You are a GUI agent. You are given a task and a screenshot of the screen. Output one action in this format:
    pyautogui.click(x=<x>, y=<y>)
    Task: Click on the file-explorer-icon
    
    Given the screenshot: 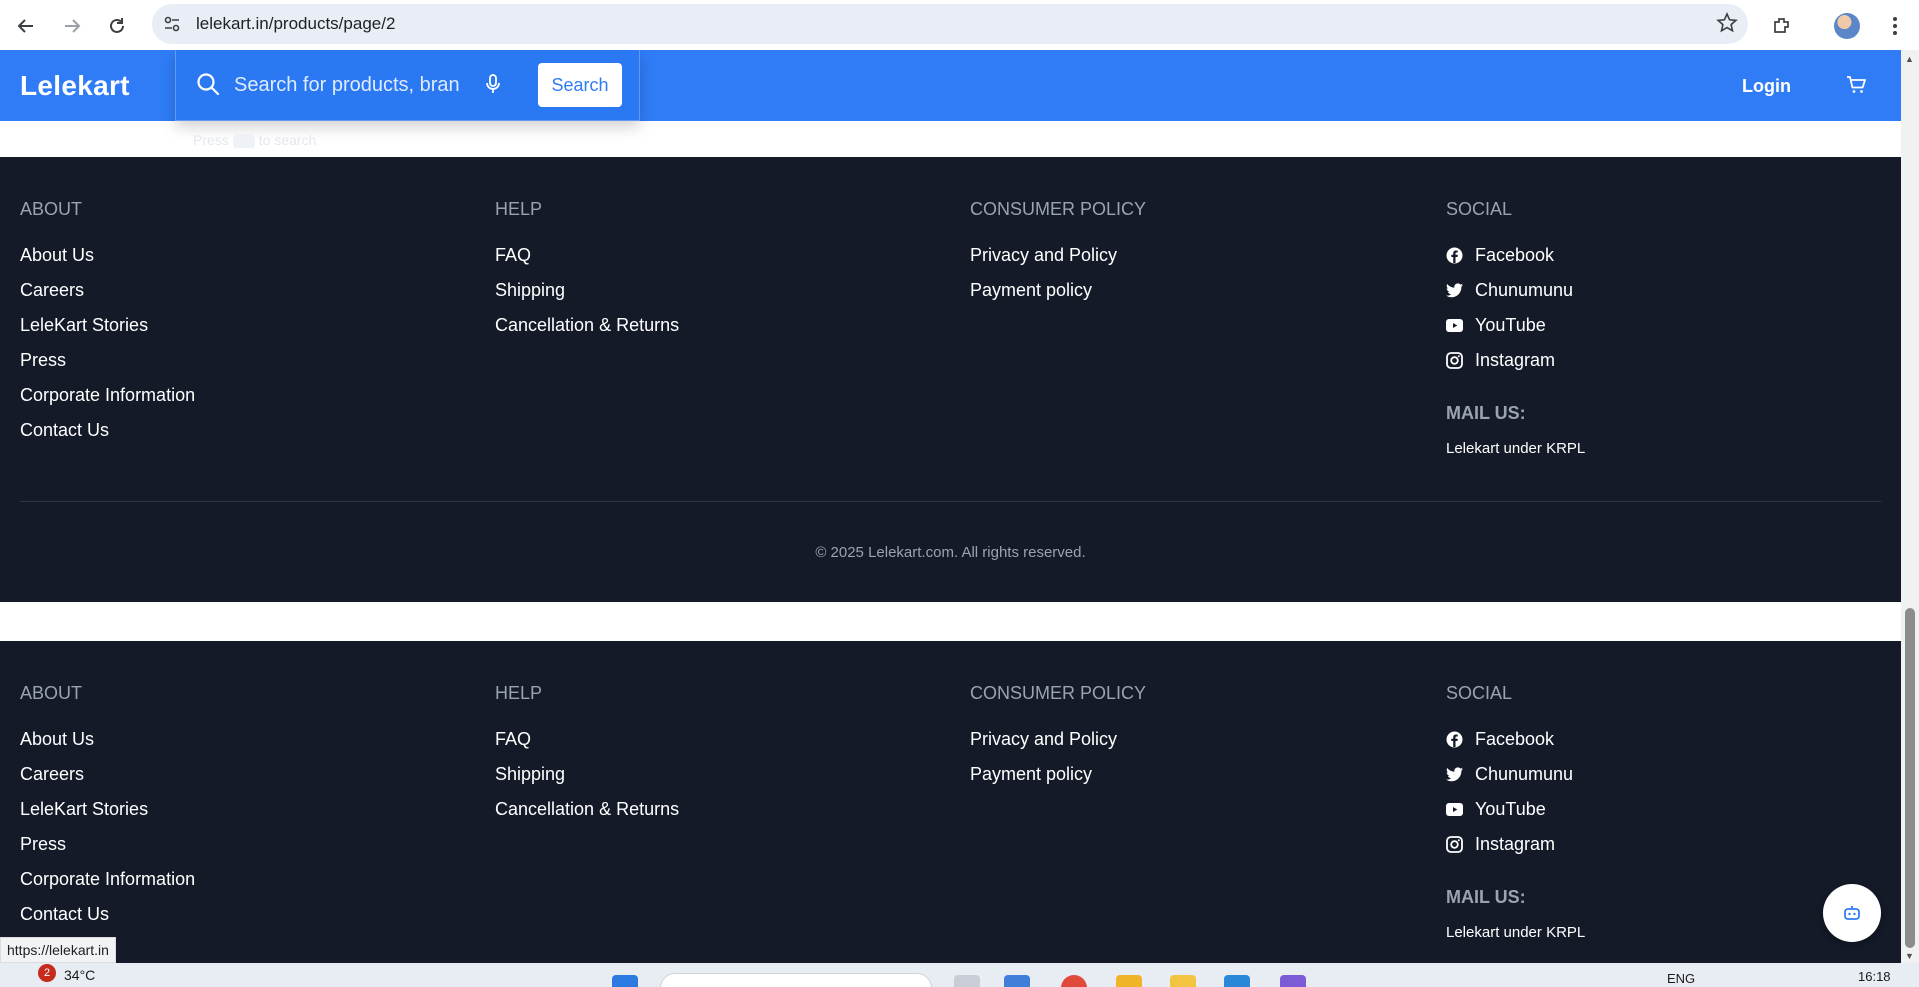 What is the action you would take?
    pyautogui.click(x=1183, y=981)
    